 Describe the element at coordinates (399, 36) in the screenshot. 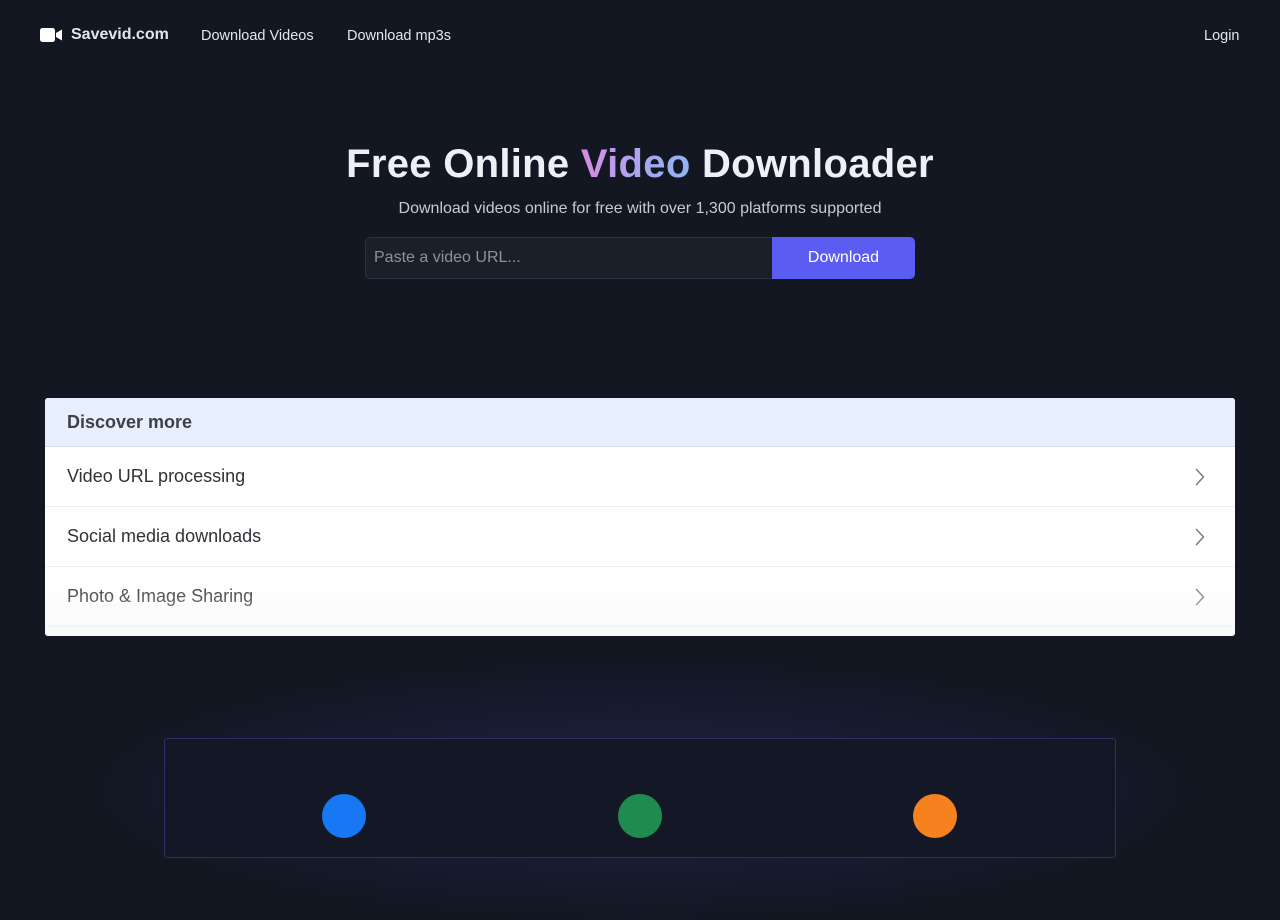

I see `nav-download-mp3s: Download mp3s` at that location.